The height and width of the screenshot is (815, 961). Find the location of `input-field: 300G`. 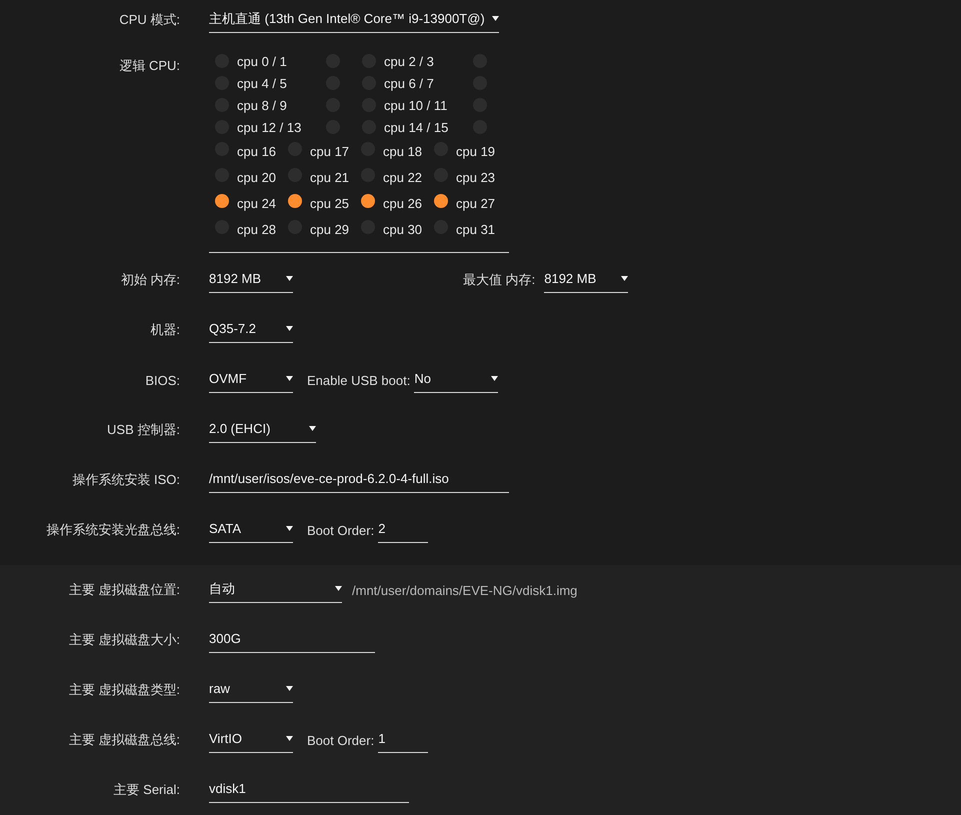

input-field: 300G is located at coordinates (292, 640).